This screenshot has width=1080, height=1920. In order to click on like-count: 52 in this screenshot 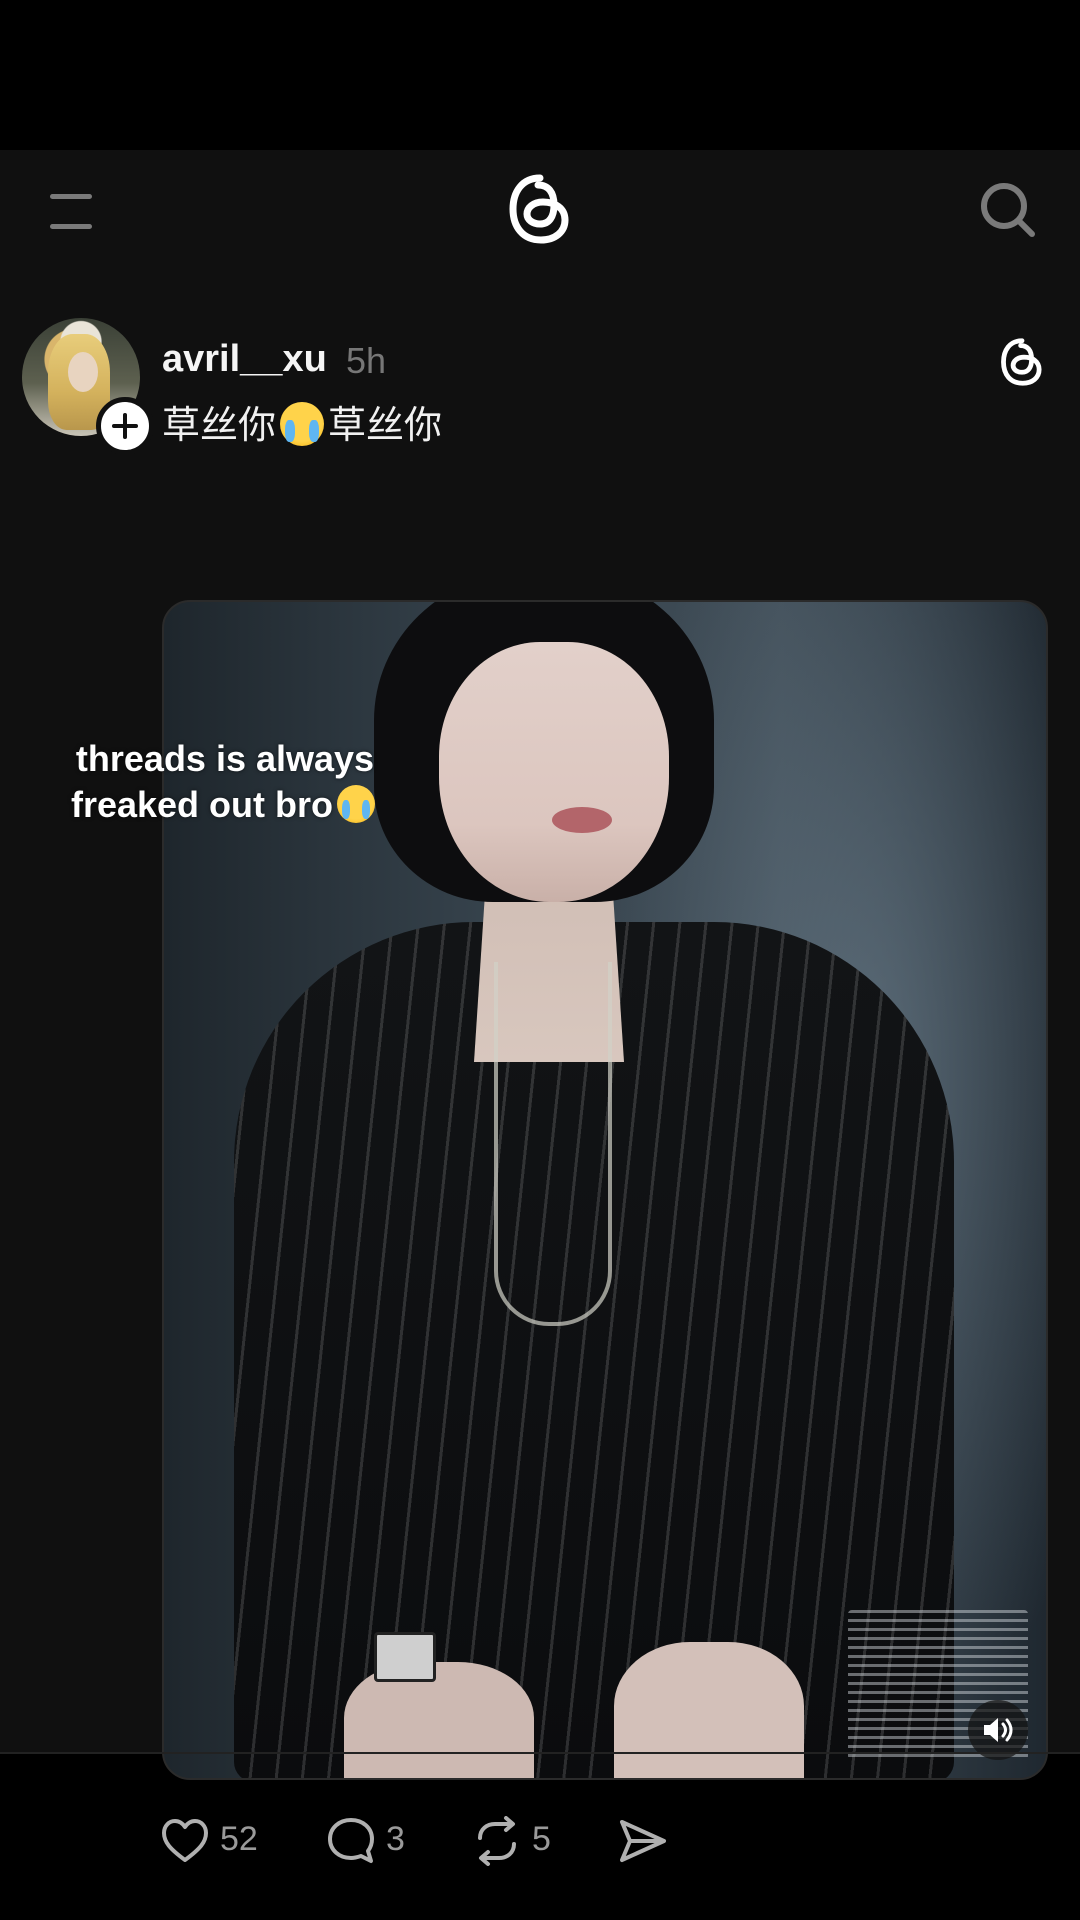, I will do `click(239, 1839)`.